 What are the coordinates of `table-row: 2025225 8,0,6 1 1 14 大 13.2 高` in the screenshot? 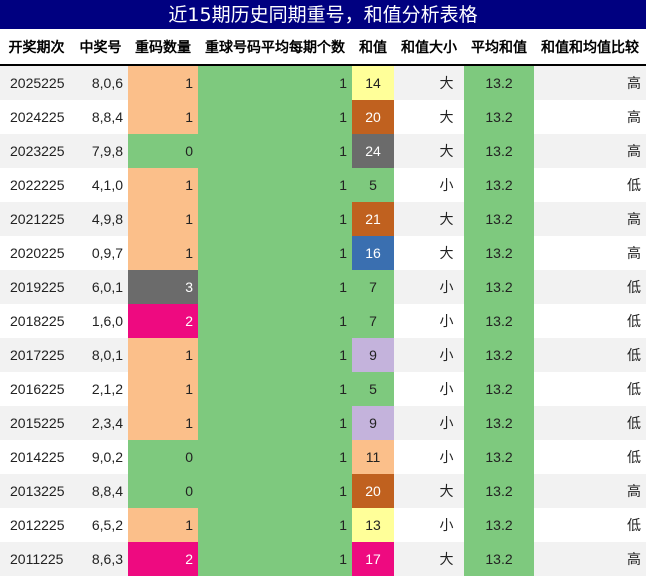 It's located at (323, 82).